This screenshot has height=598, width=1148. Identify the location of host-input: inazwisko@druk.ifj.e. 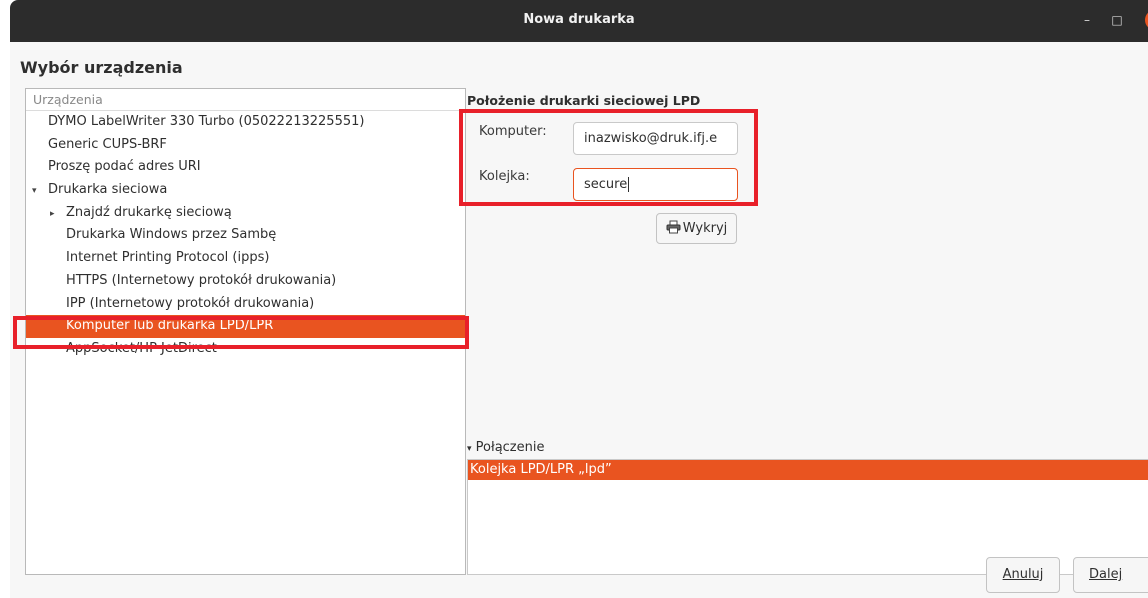
(655, 138).